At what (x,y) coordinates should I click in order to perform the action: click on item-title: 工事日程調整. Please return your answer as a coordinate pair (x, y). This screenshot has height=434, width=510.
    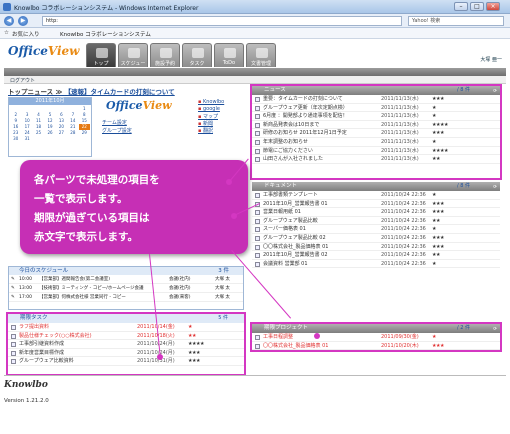
    Looking at the image, I should click on (278, 337).